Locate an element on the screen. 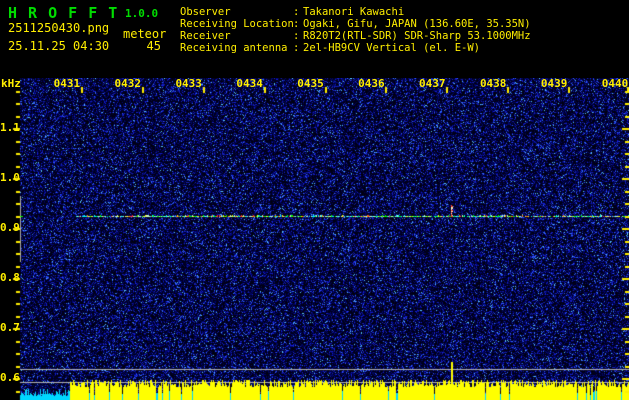  info-row-observer: Observer: Takanori Kawachi is located at coordinates (355, 12).